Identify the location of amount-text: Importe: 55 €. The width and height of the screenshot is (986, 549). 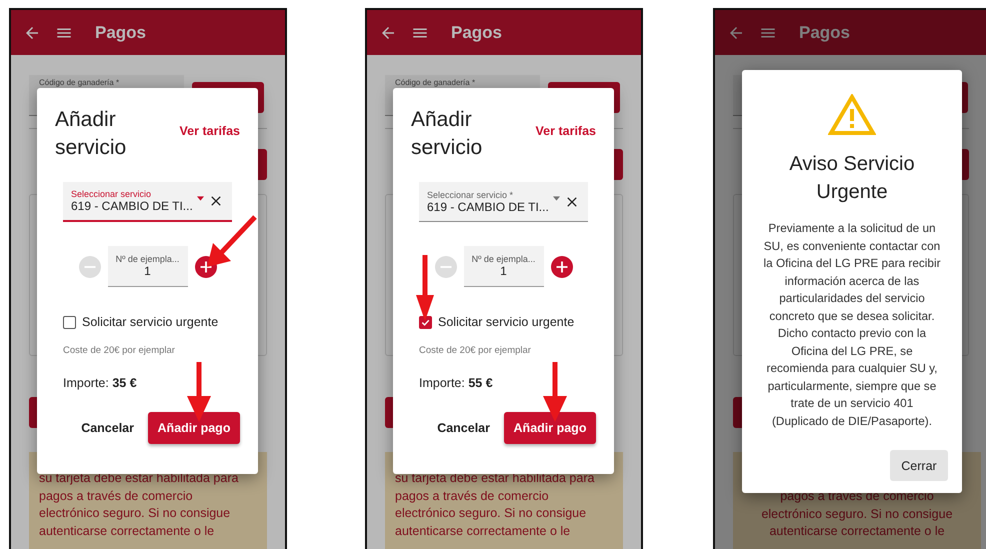
(456, 383).